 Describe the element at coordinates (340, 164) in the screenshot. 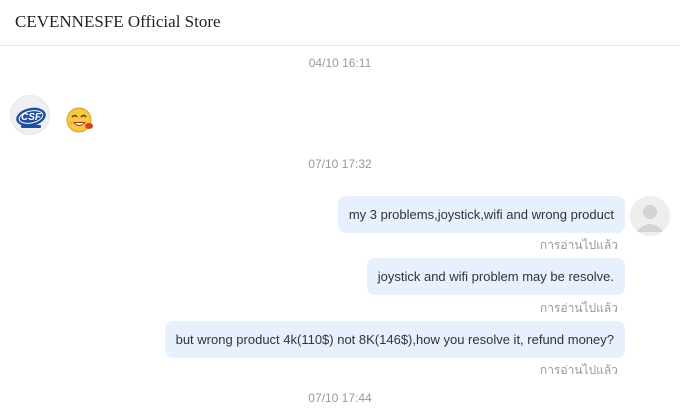

I see `timestamp: 07/10 17:32` at that location.